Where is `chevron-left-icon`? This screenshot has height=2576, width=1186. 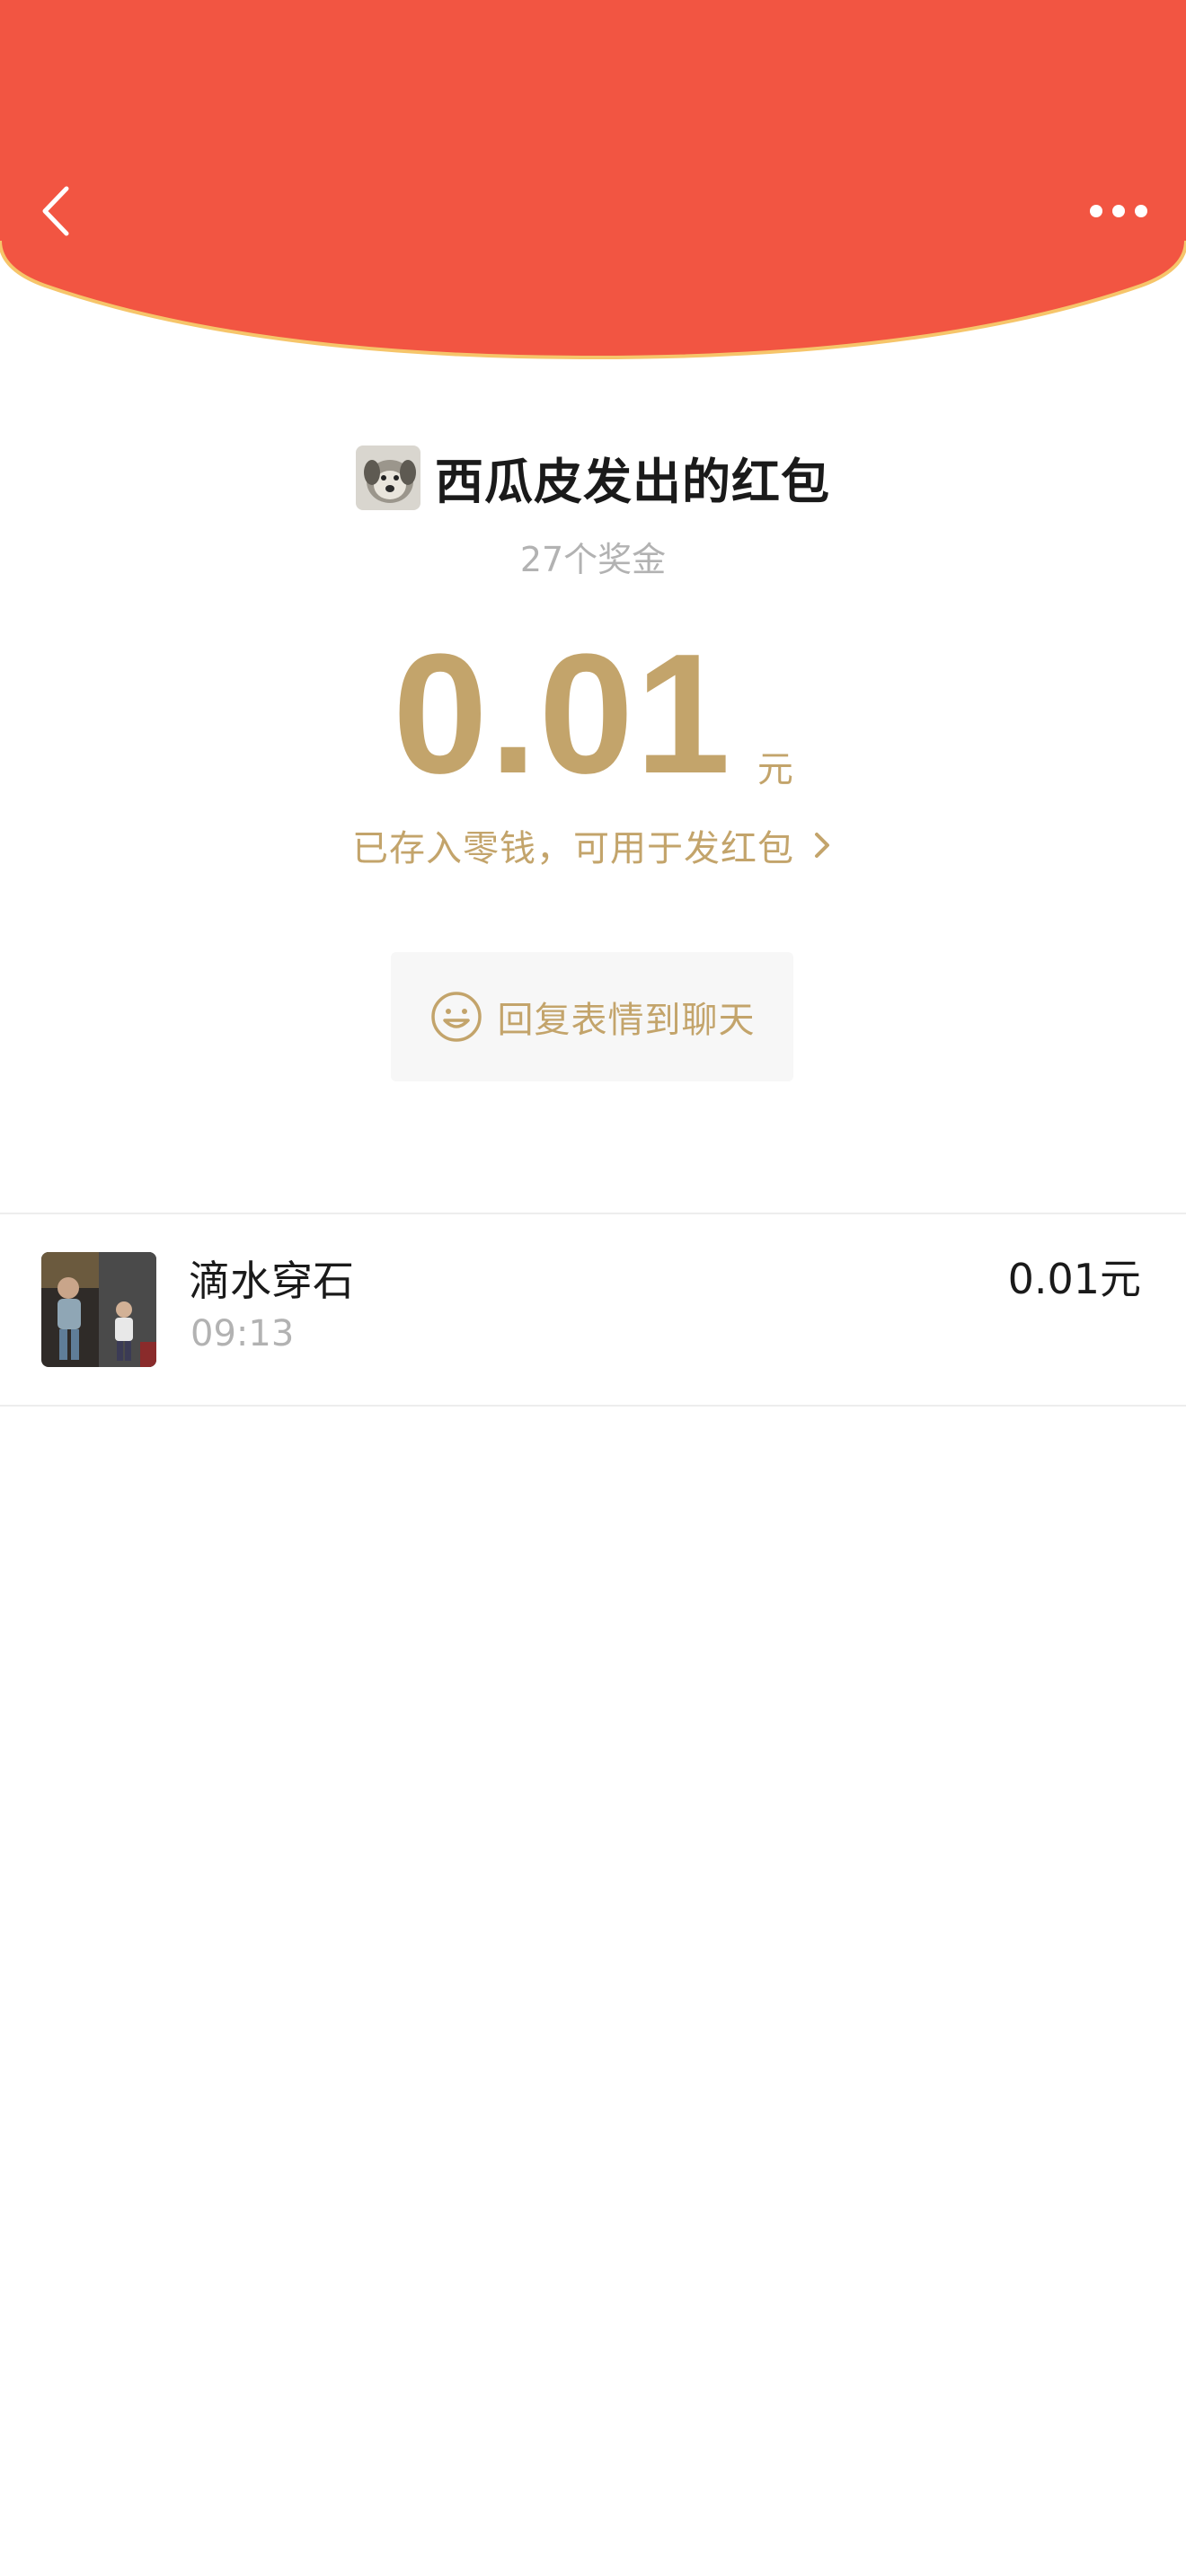
chevron-left-icon is located at coordinates (55, 211).